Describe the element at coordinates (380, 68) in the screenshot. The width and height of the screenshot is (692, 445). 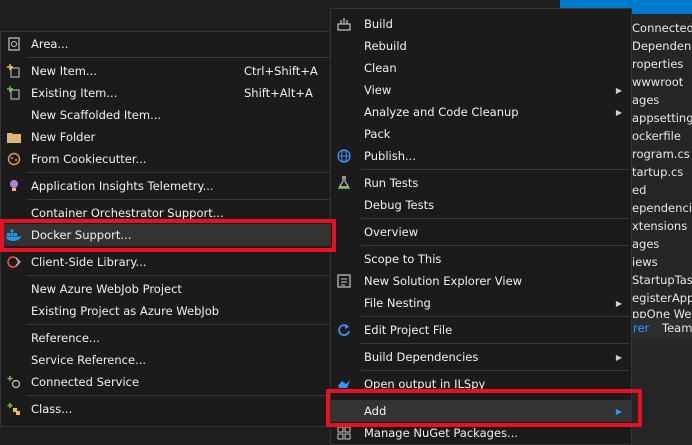
I see `menu-item-label: Clean` at that location.